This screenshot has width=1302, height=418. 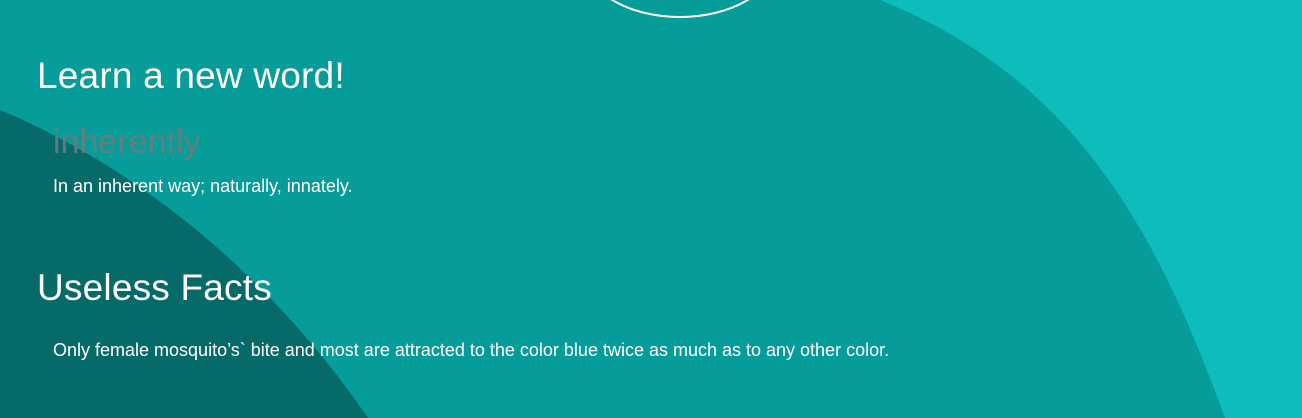 I want to click on word-of-the-day: inherently, so click(x=127, y=142).